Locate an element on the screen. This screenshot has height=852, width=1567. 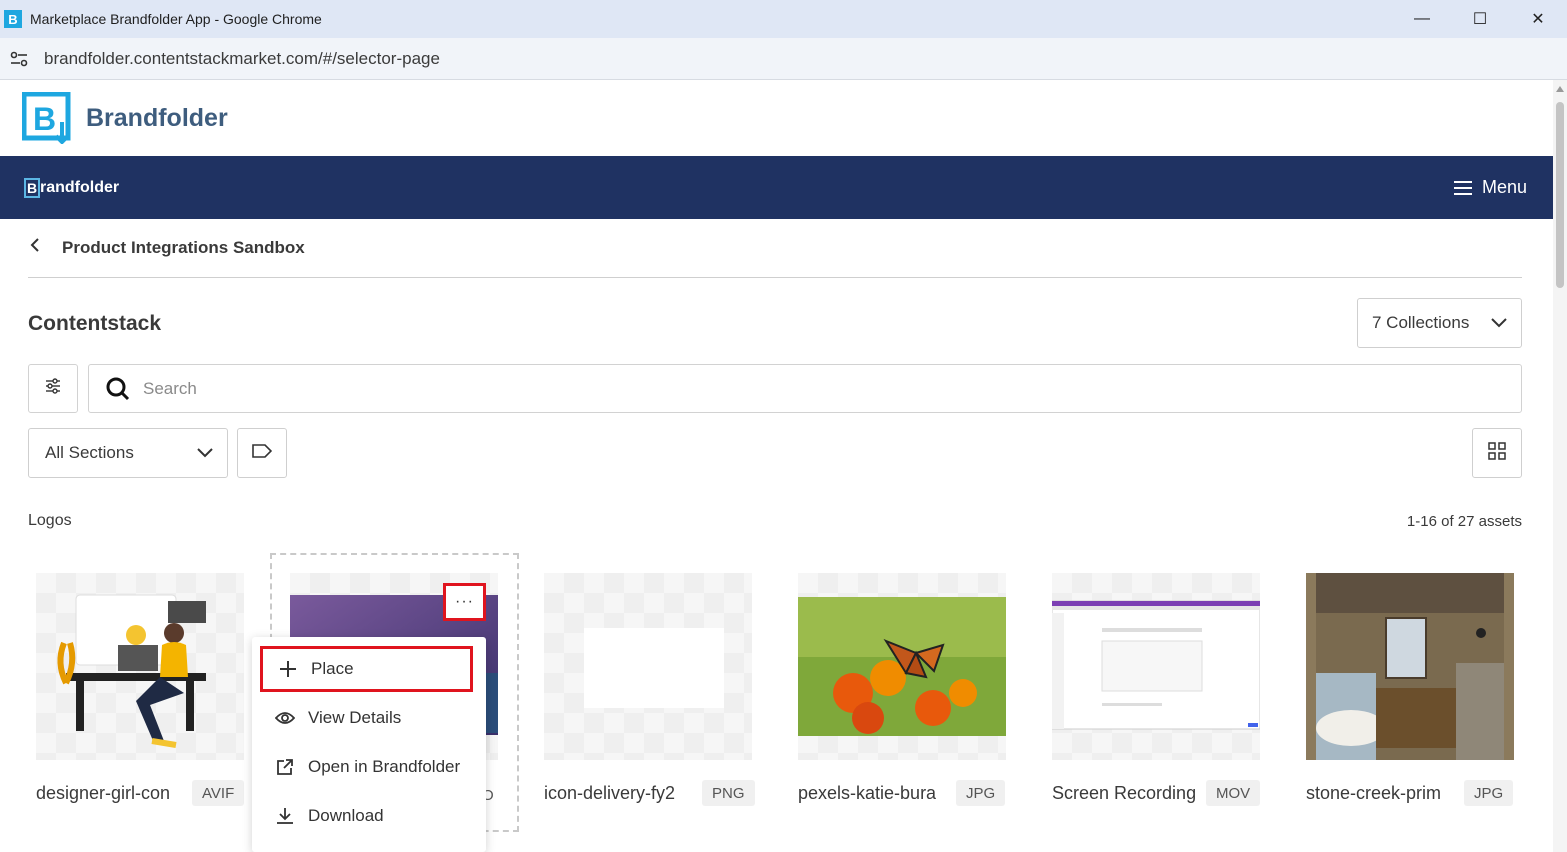
filter-button is located at coordinates (53, 388).